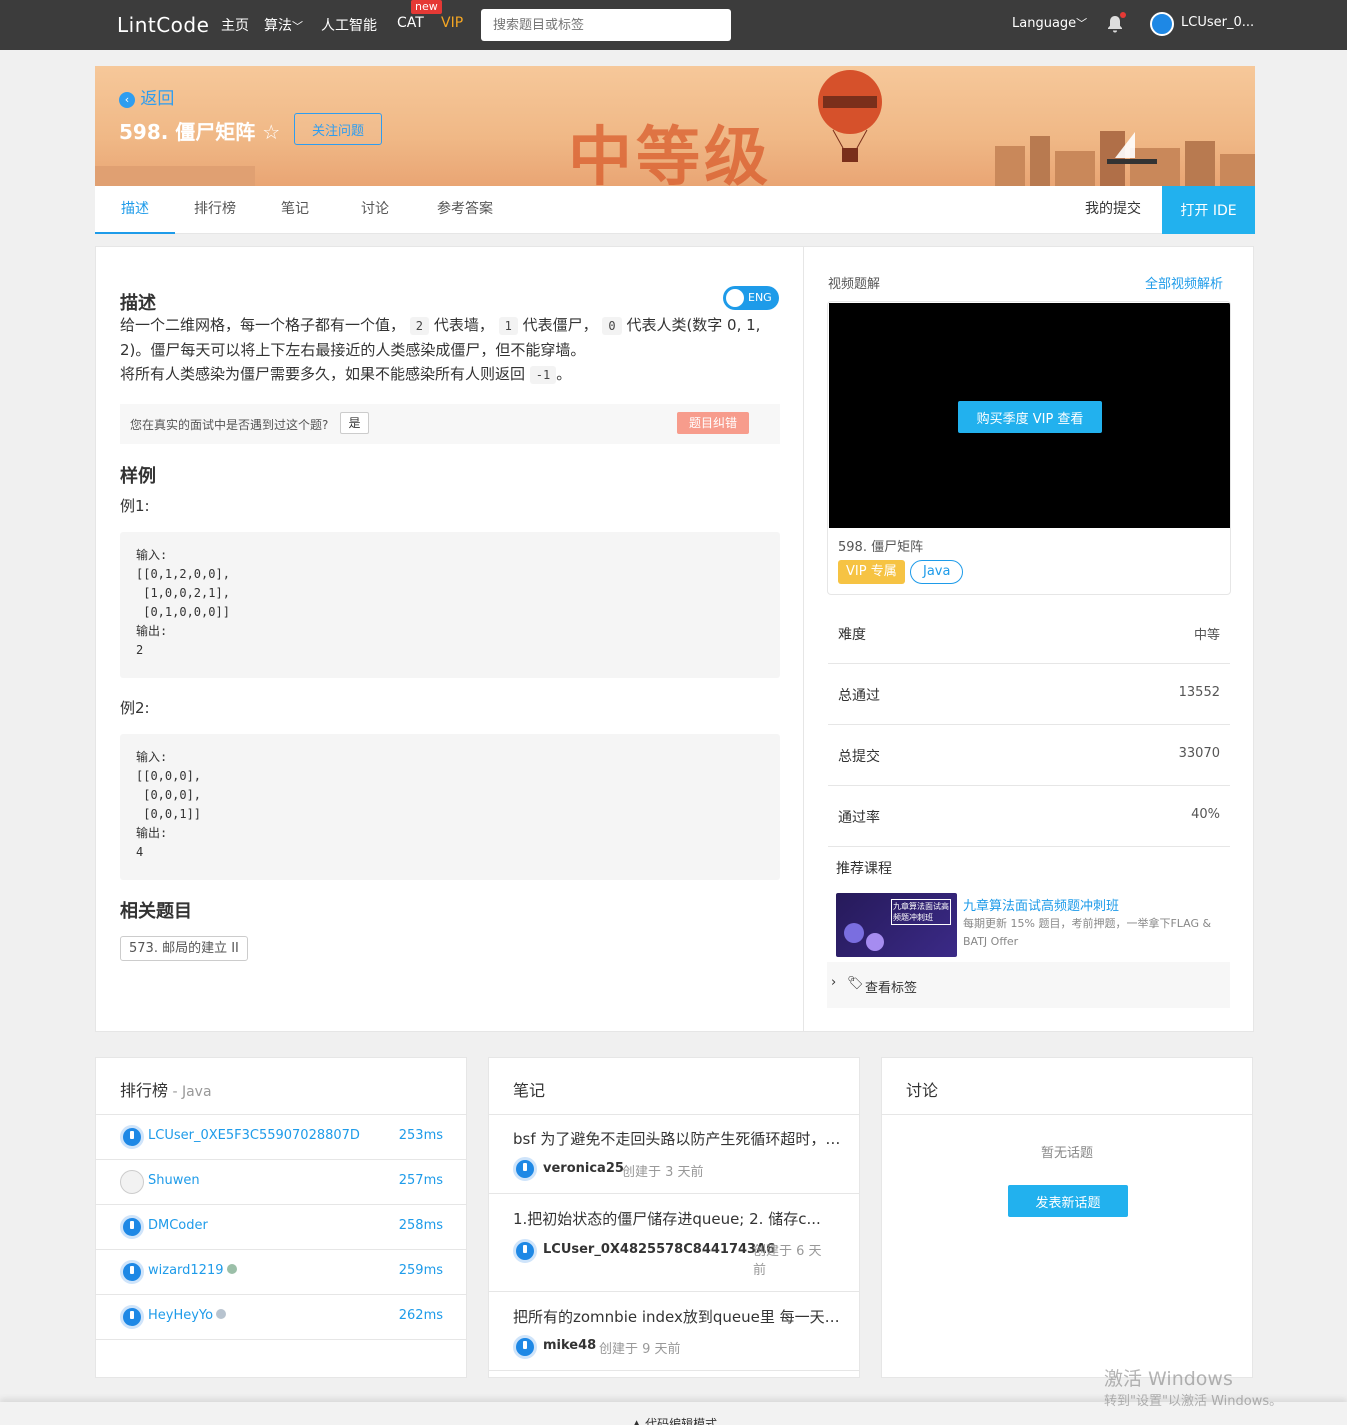 The image size is (1347, 1425). I want to click on follow-button: 关注问题, so click(338, 129).